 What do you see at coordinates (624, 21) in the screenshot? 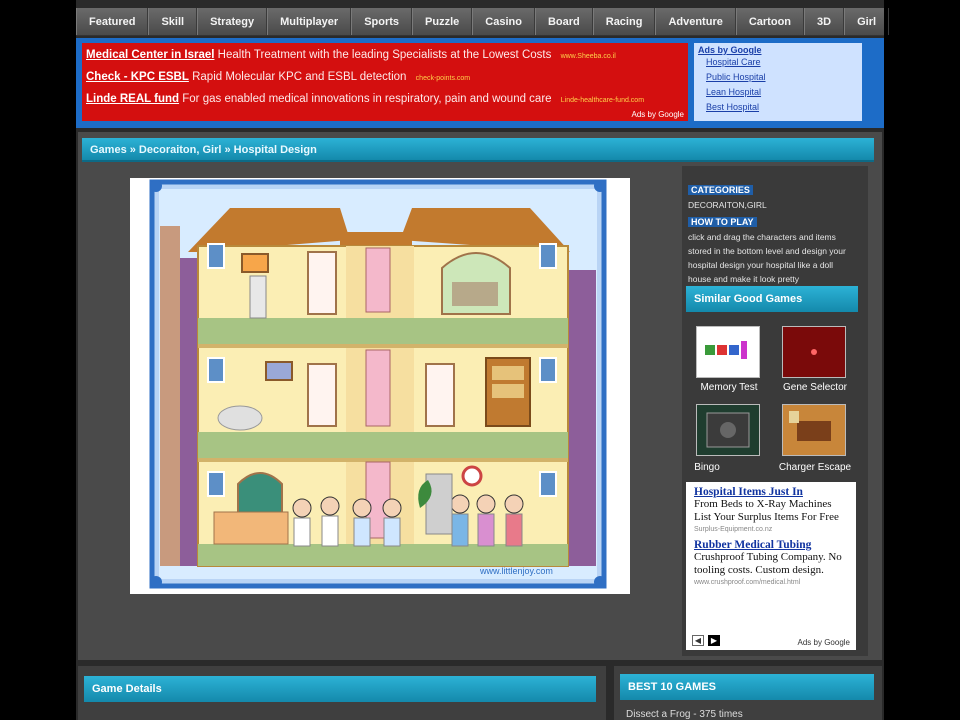
I see `nav-racing: Racing` at bounding box center [624, 21].